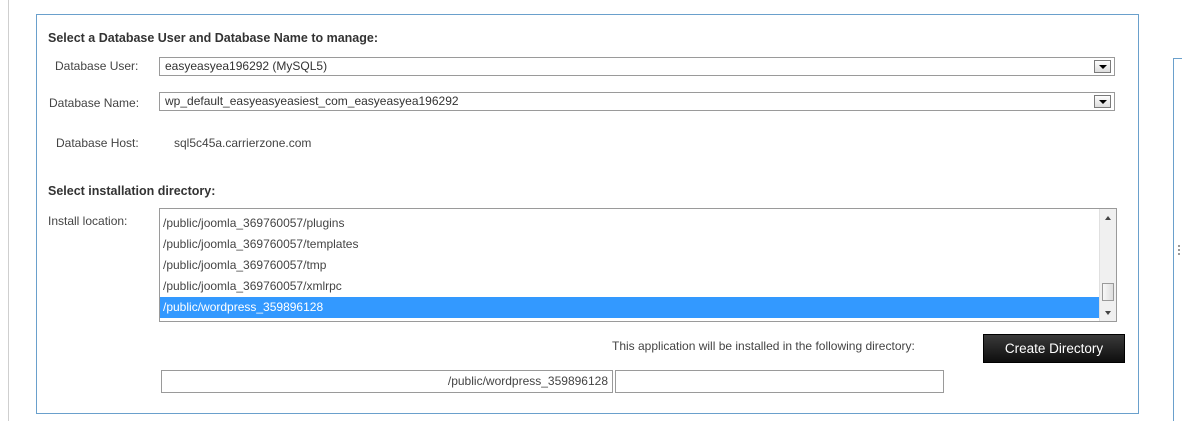 This screenshot has width=1182, height=421. Describe the element at coordinates (1177, 239) in the screenshot. I see `side-panel-edge` at that location.